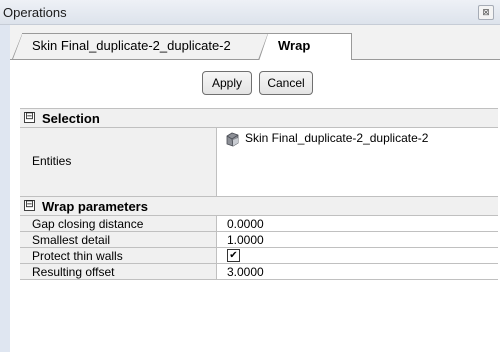 Image resolution: width=500 pixels, height=352 pixels. What do you see at coordinates (118, 162) in the screenshot?
I see `property-name: Entities` at bounding box center [118, 162].